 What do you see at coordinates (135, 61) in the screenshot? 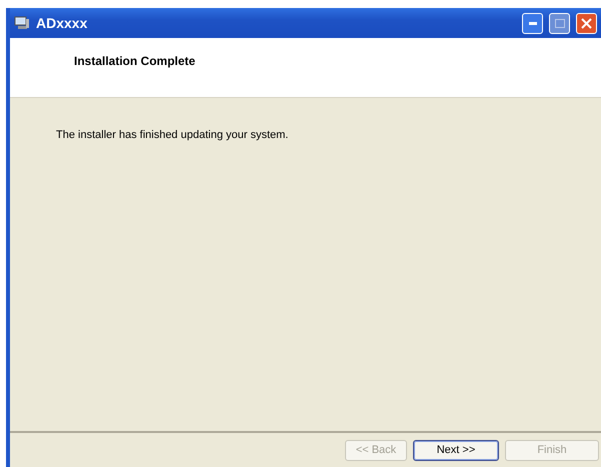
I see `page-heading: Installation Complete` at bounding box center [135, 61].